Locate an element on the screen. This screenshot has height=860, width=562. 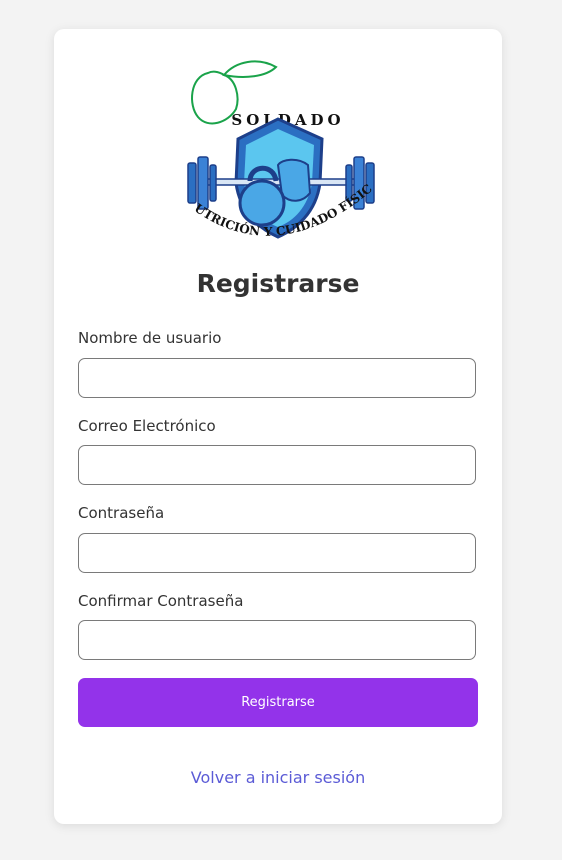
page-title: Registrarse is located at coordinates (278, 283).